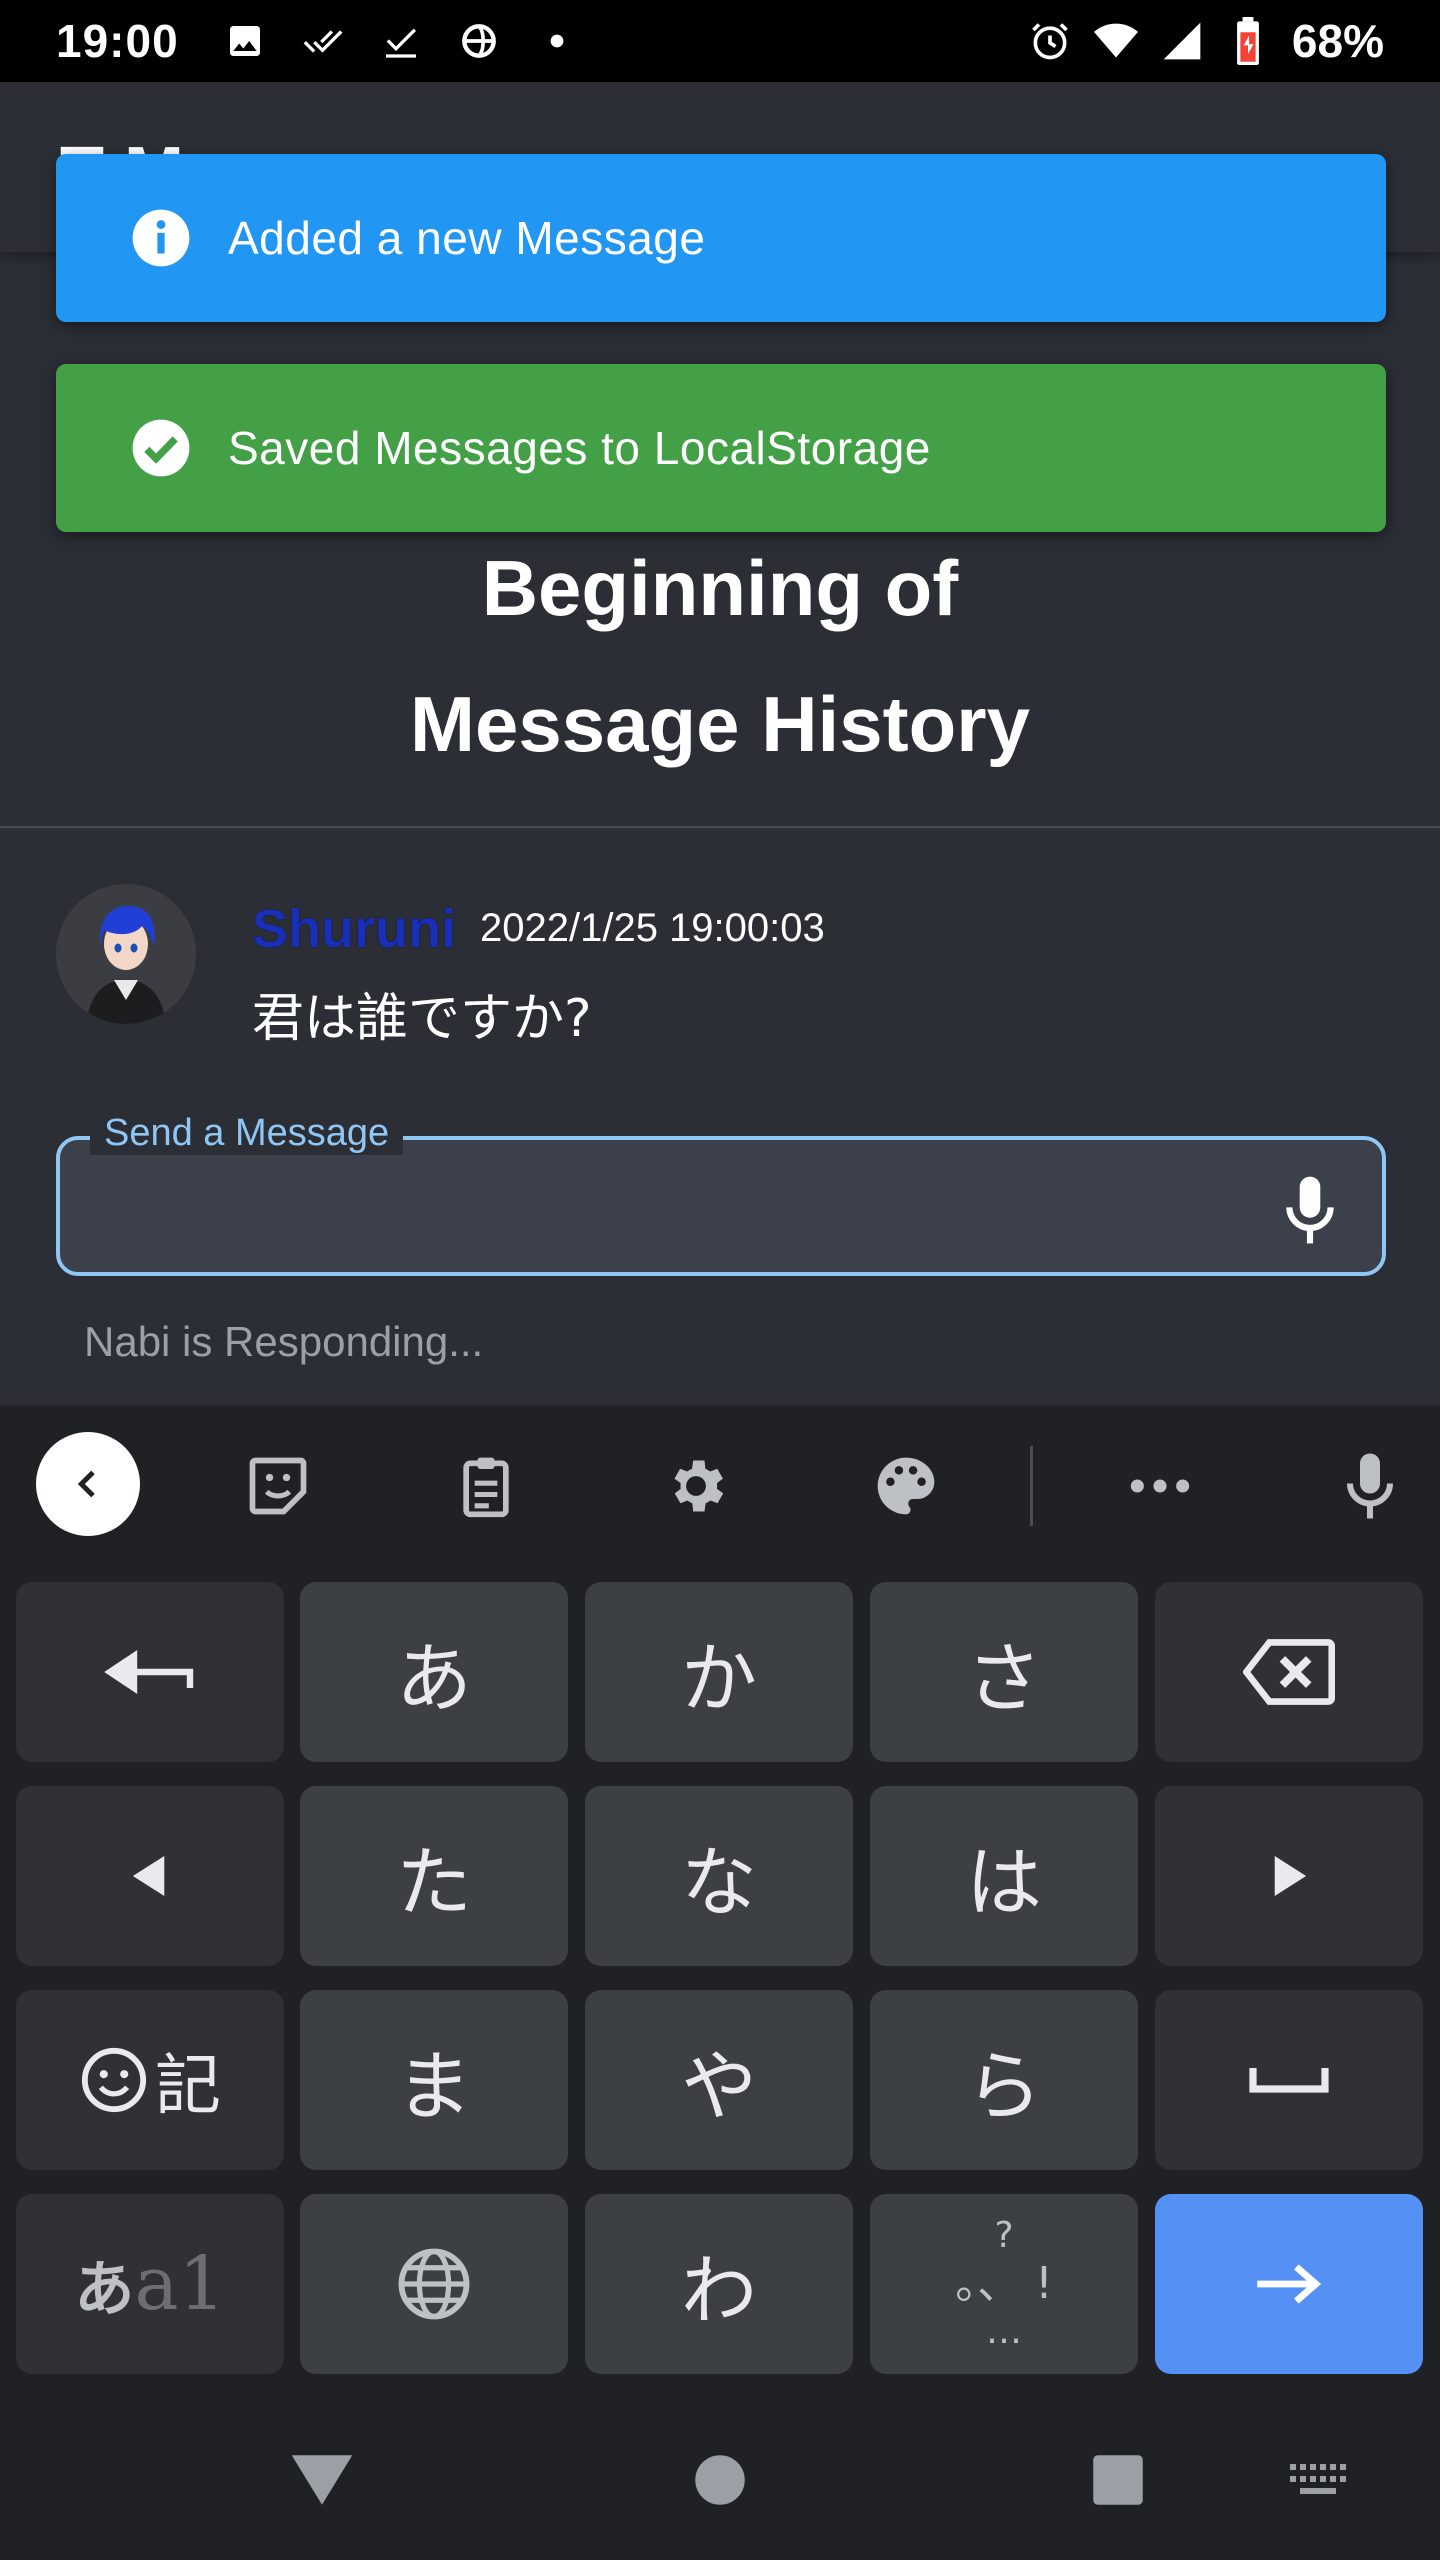 This screenshot has height=2560, width=1440. I want to click on settings-button, so click(696, 1486).